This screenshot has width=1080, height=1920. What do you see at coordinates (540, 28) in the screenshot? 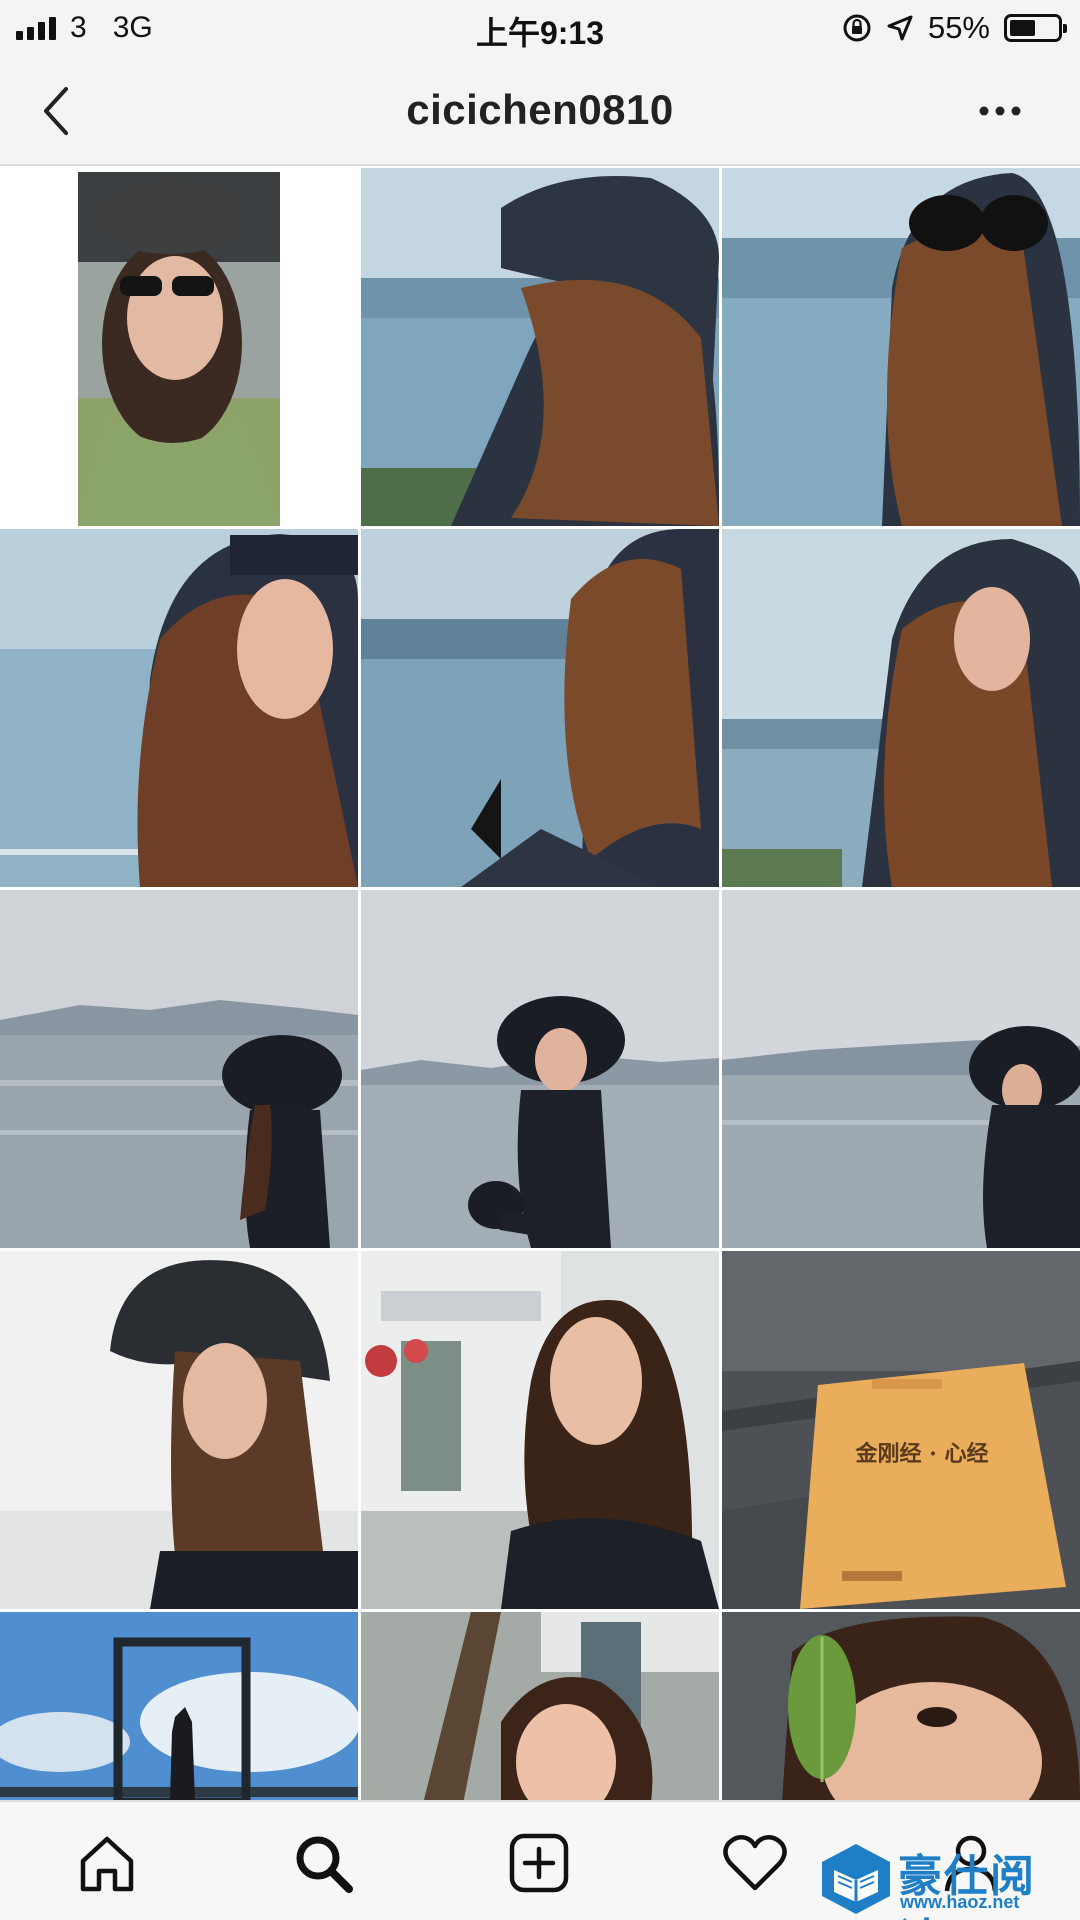
I see `status-bar: 3 3G 上午9:13 55%` at bounding box center [540, 28].